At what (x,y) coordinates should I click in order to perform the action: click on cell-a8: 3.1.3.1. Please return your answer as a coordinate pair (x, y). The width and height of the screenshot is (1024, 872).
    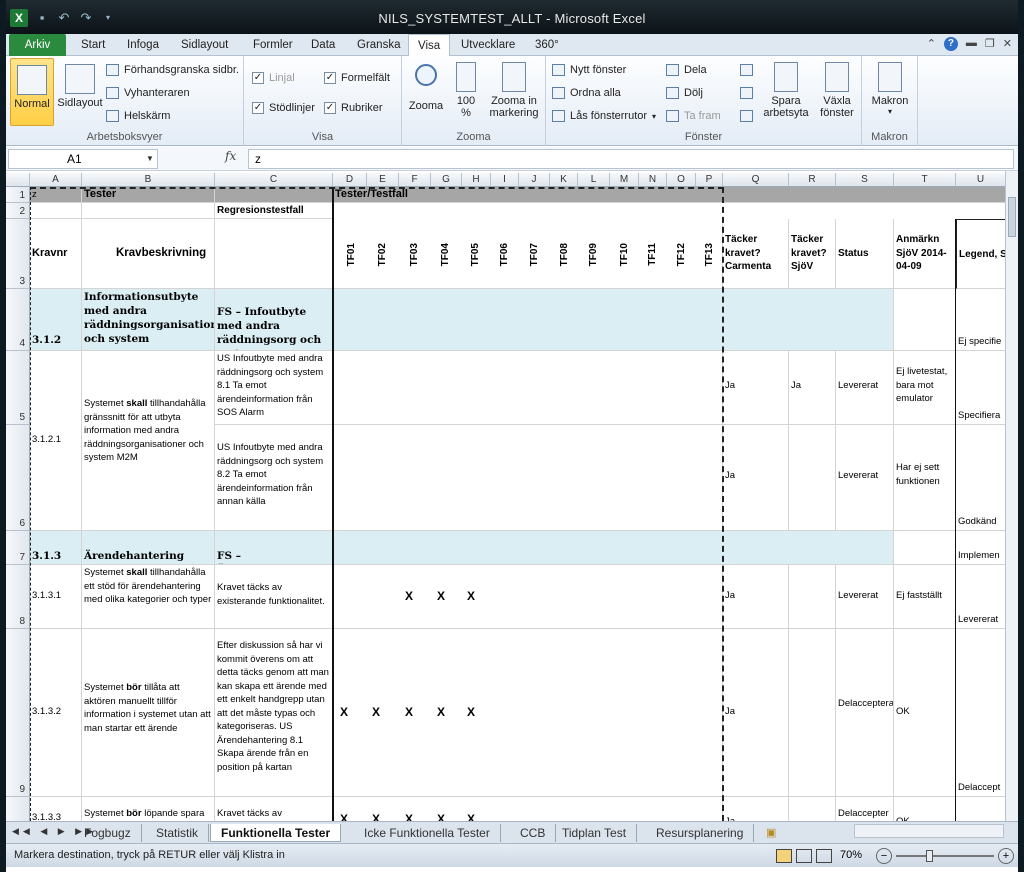
    Looking at the image, I should click on (56, 597).